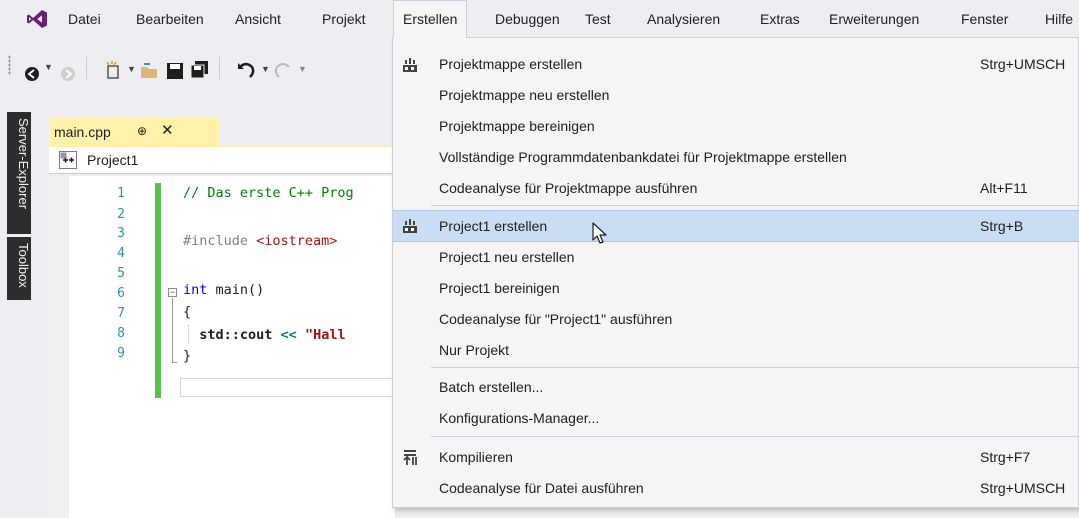 This screenshot has height=518, width=1079. What do you see at coordinates (172, 330) in the screenshot?
I see `fold-guide` at bounding box center [172, 330].